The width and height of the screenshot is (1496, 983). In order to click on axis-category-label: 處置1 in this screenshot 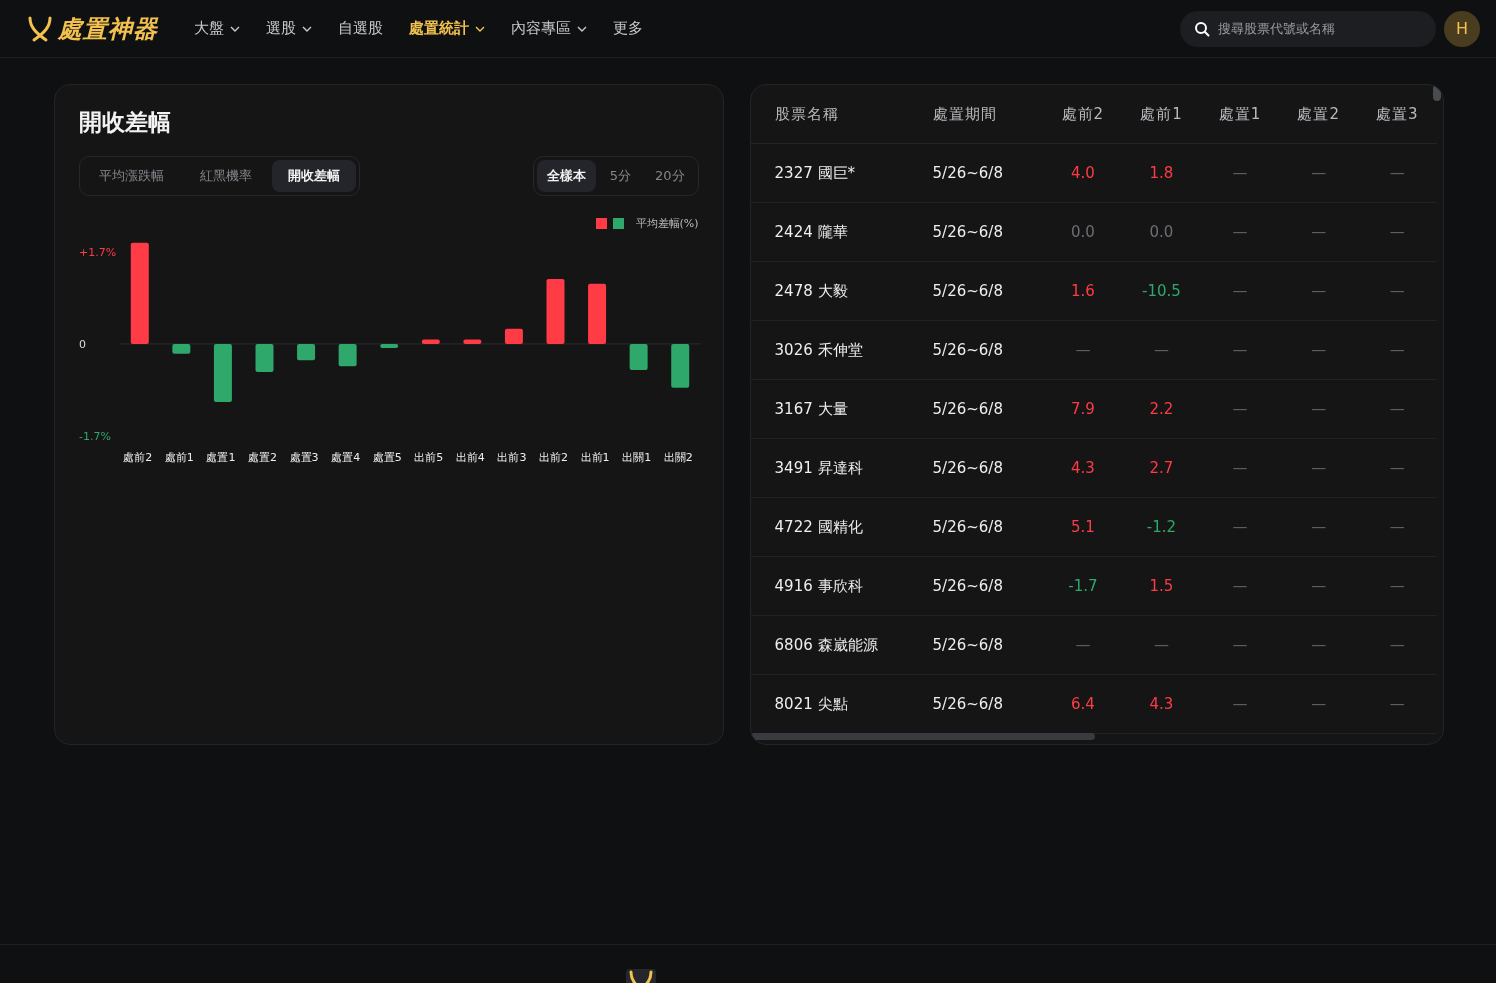, I will do `click(221, 457)`.